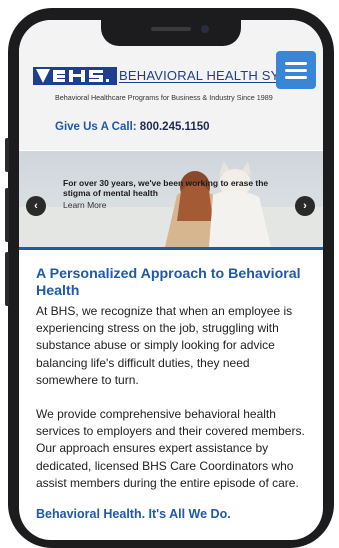 This screenshot has height=548, width=339. I want to click on speaker-grille, so click(171, 29).